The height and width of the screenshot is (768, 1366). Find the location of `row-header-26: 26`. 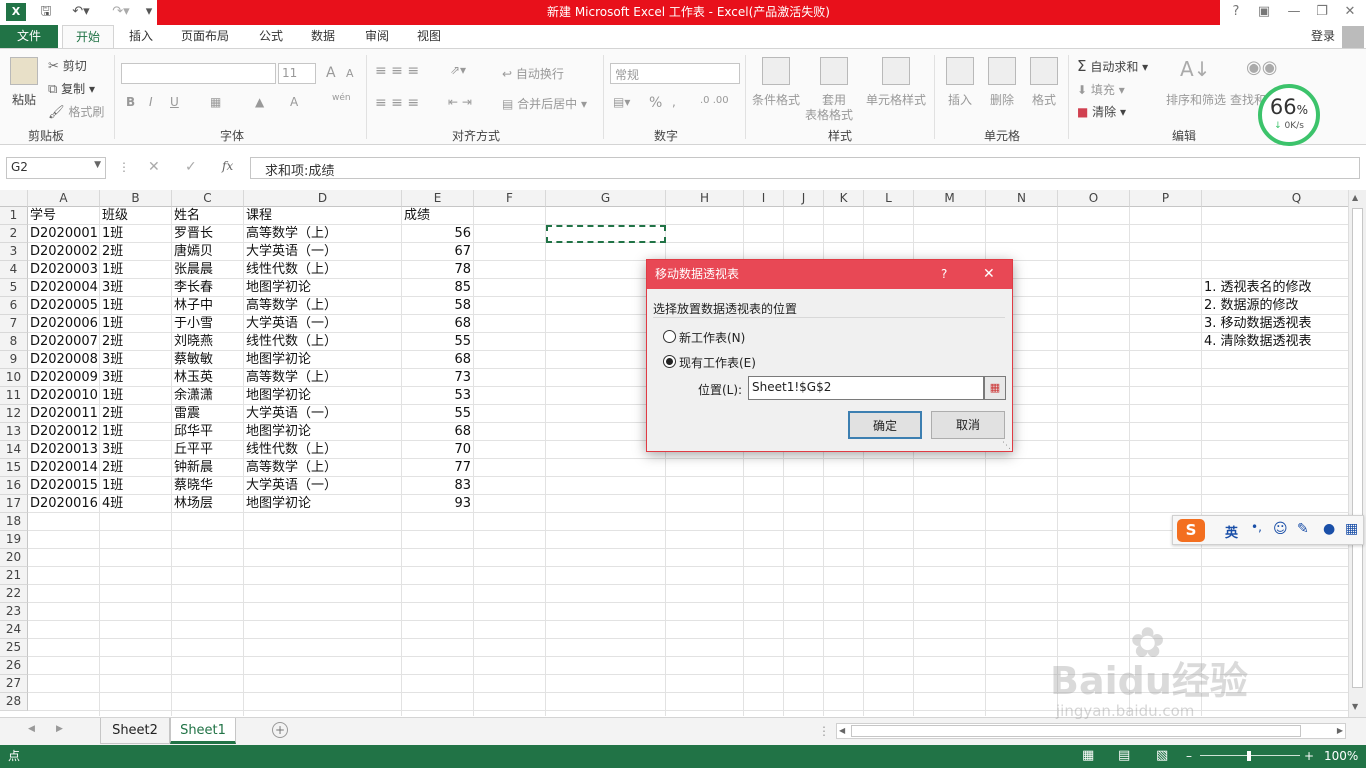

row-header-26: 26 is located at coordinates (14, 666).